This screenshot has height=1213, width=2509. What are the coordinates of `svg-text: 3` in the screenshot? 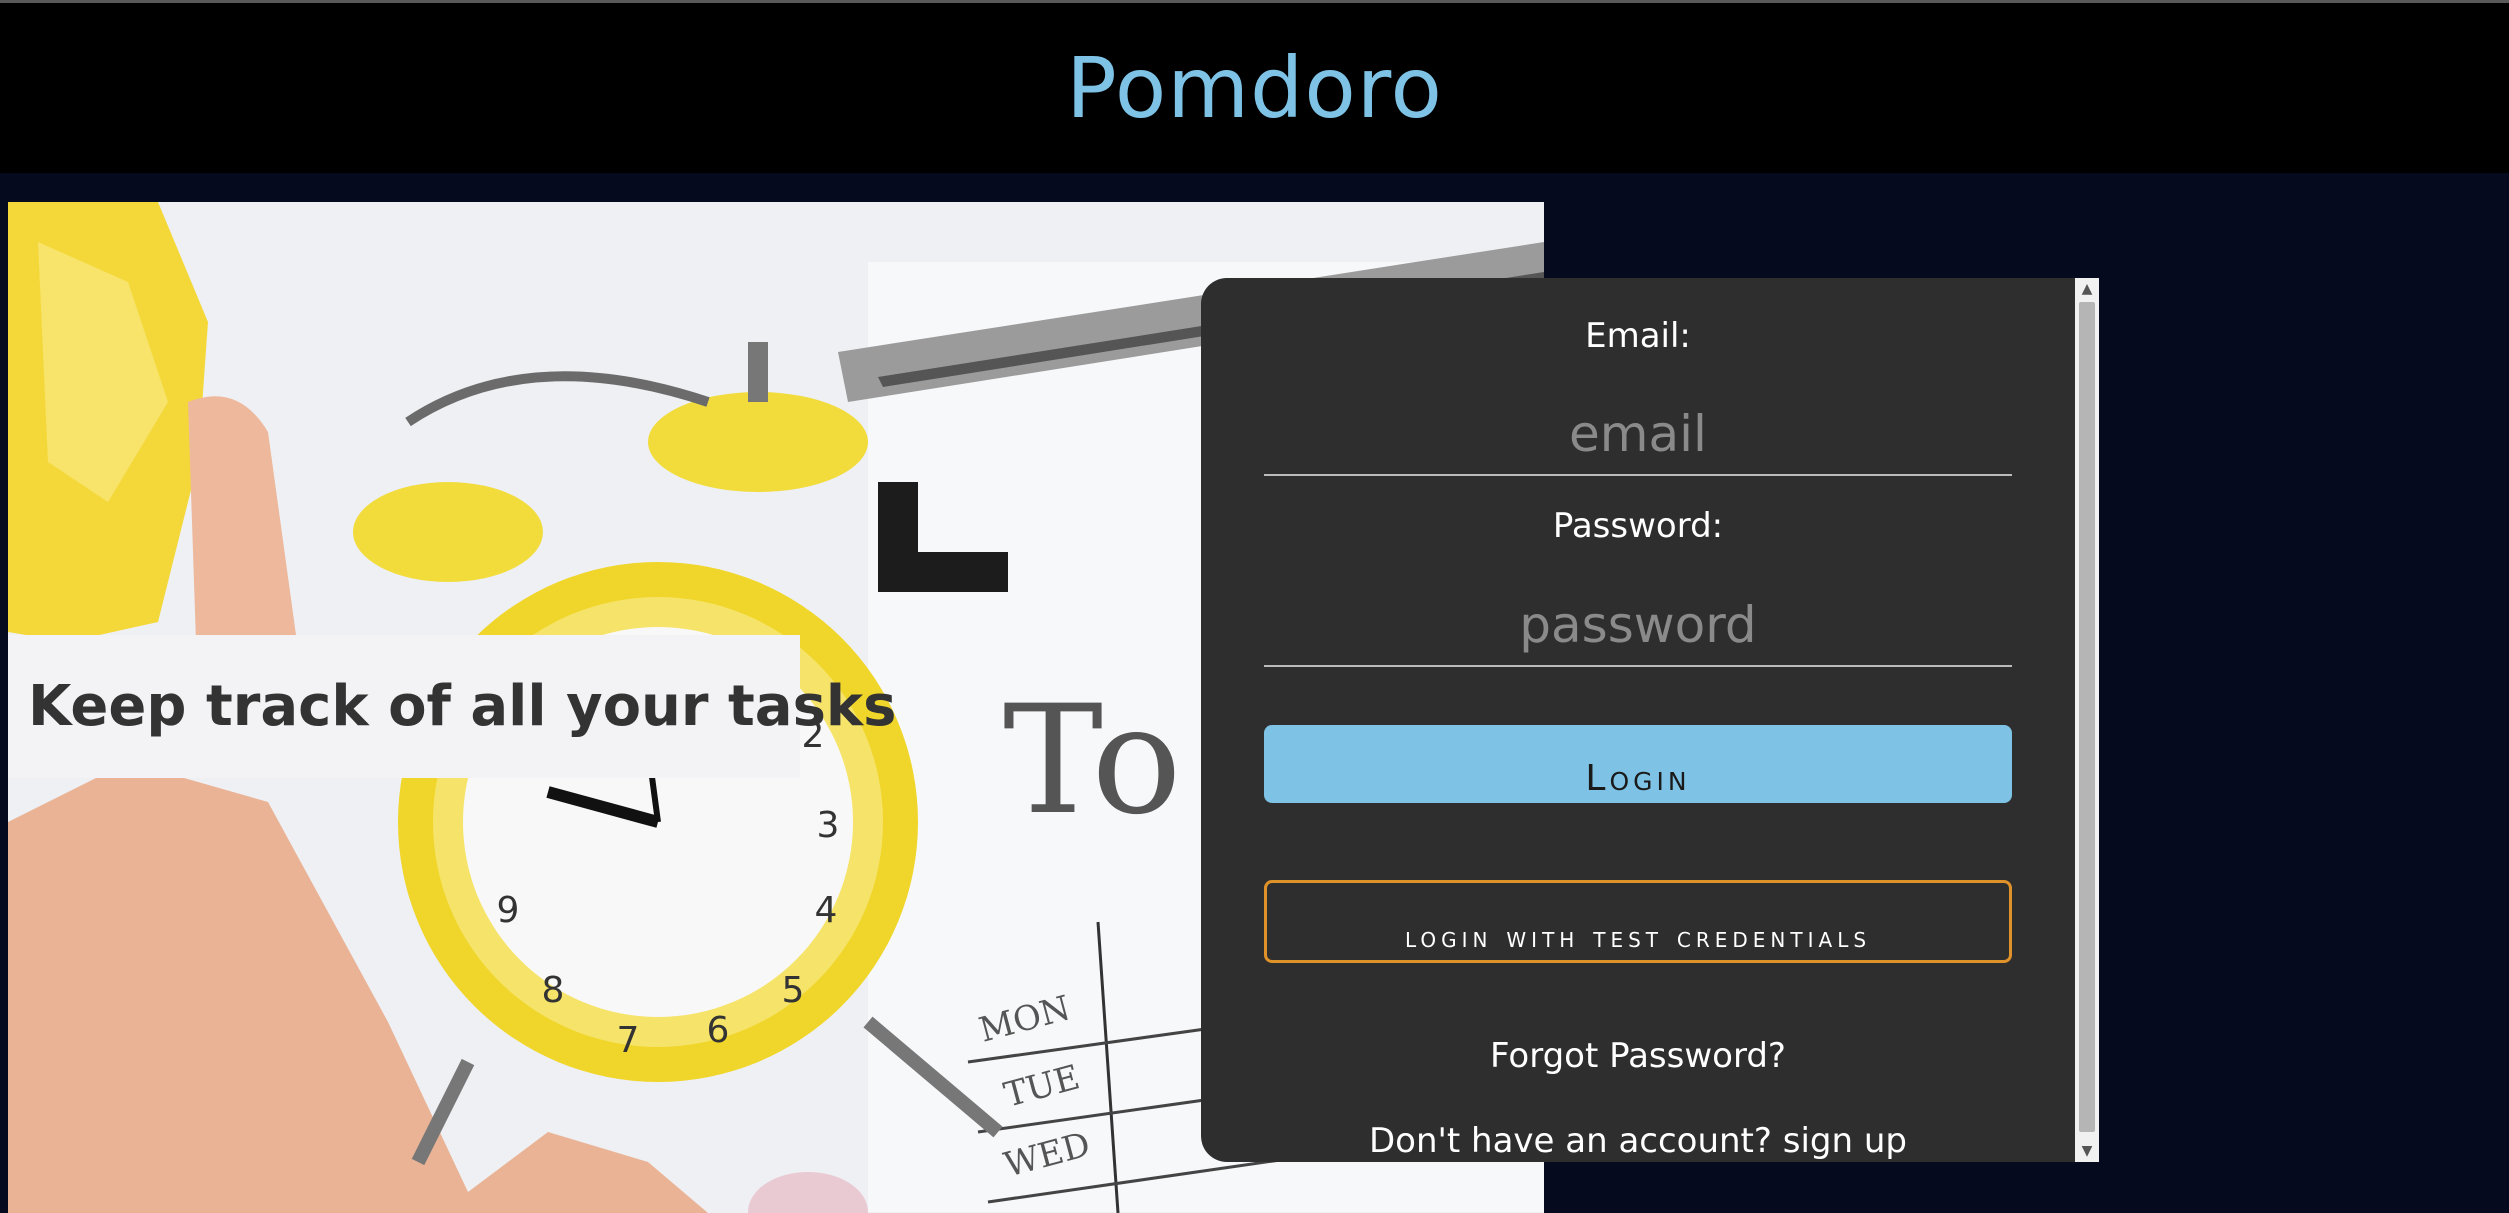 It's located at (828, 825).